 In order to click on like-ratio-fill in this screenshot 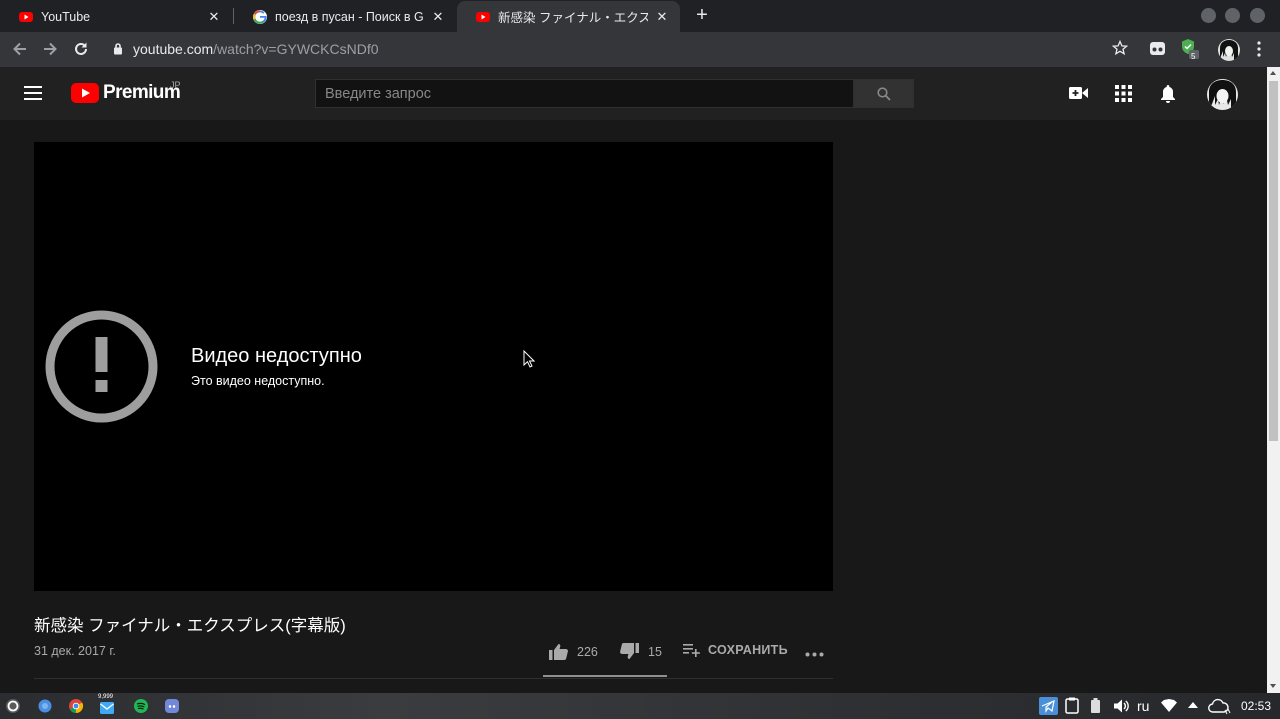, I will do `click(601, 676)`.